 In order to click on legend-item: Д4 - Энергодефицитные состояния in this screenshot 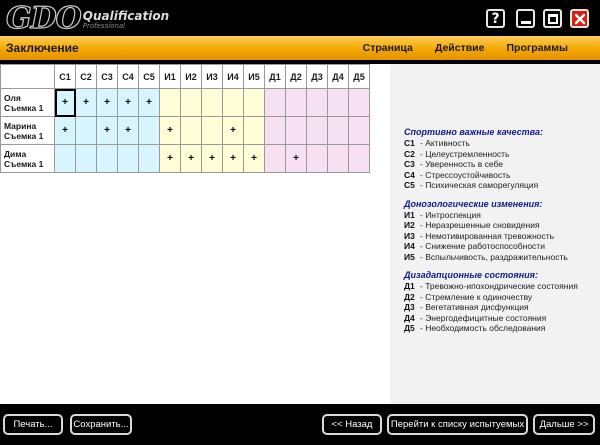, I will do `click(500, 318)`.